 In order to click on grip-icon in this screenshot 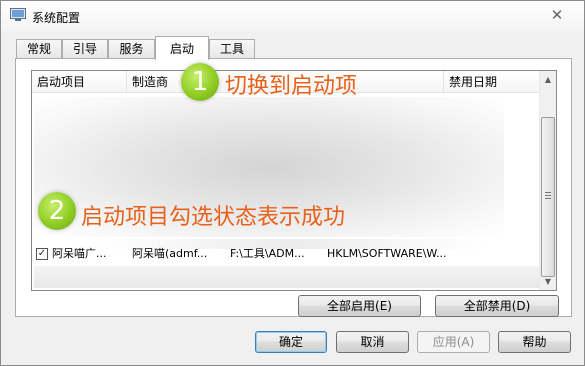, I will do `click(548, 195)`.